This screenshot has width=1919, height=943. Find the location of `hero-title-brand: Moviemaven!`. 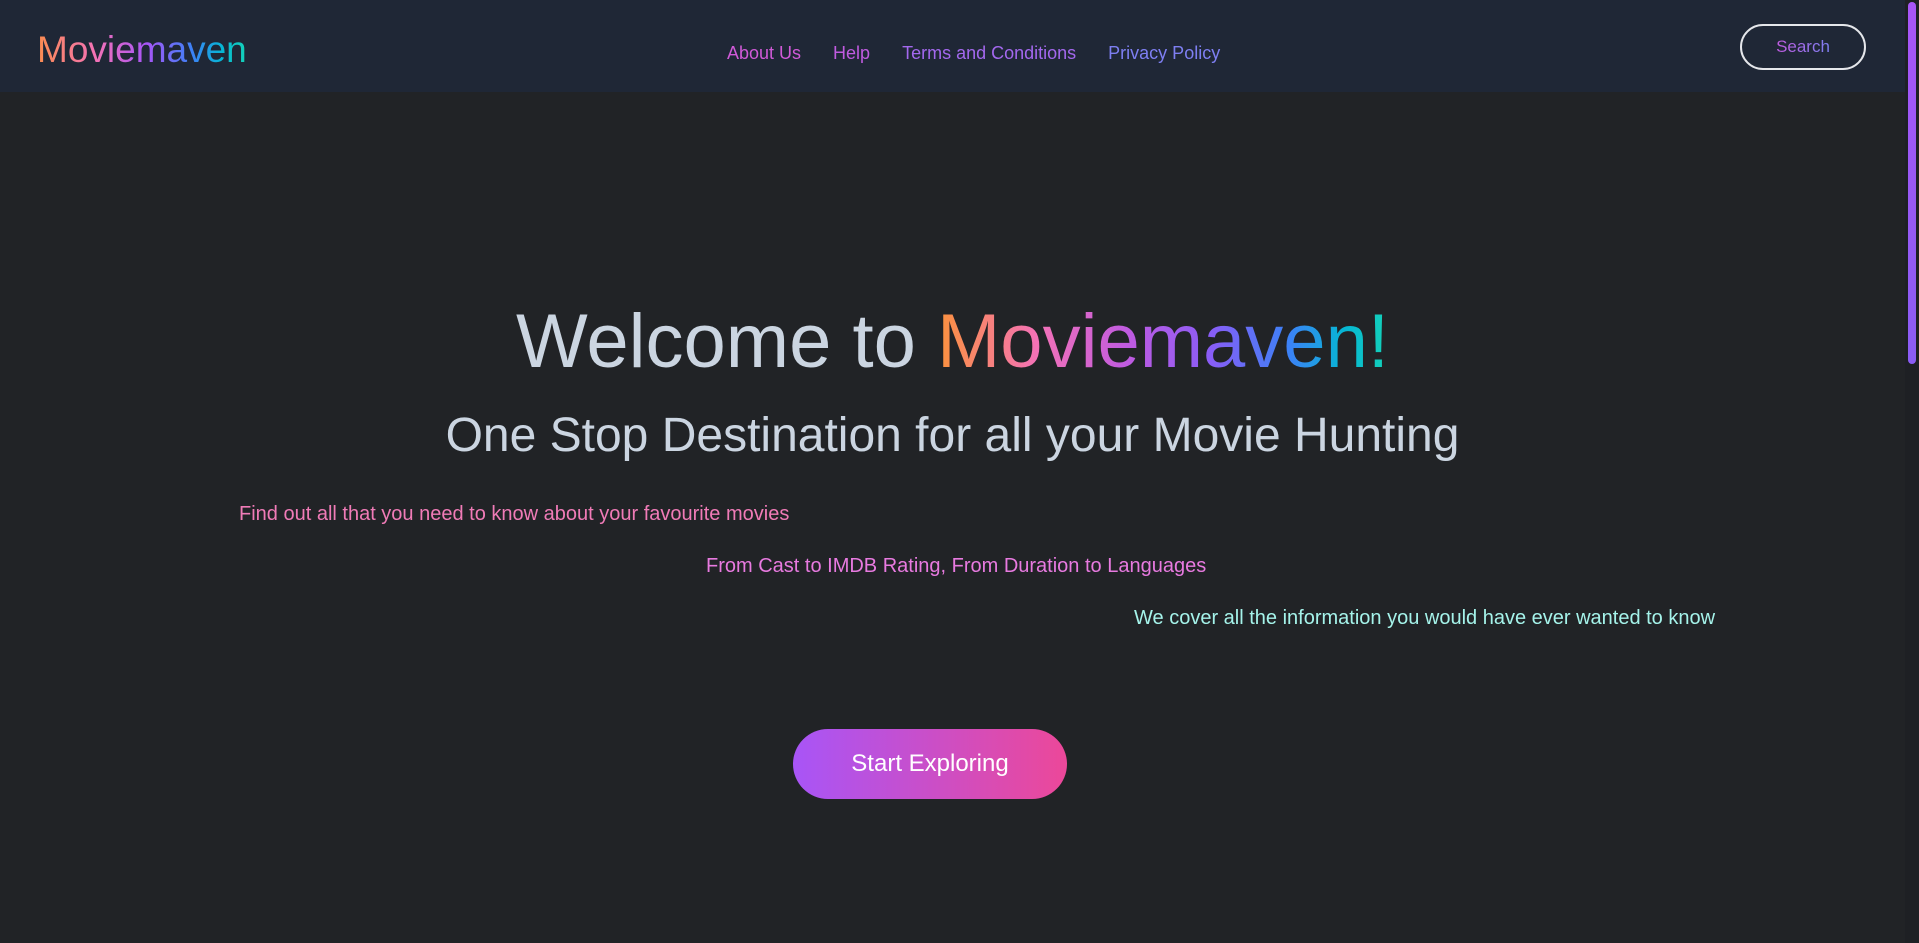

hero-title-brand: Moviemaven! is located at coordinates (1163, 341).